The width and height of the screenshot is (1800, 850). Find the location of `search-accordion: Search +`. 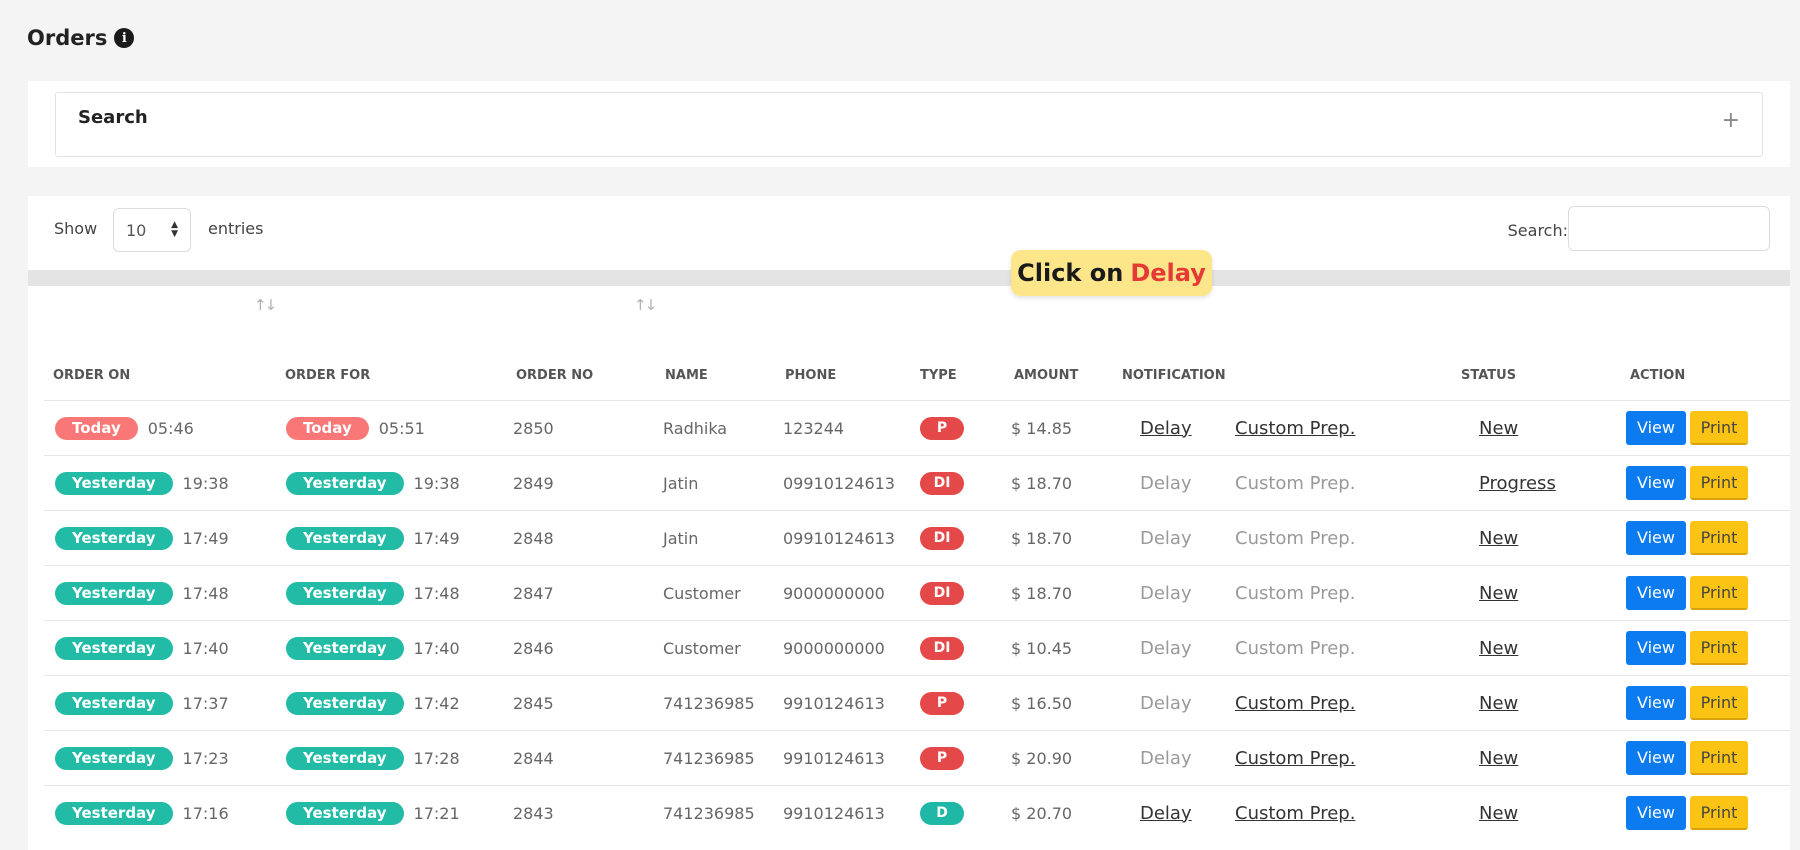

search-accordion: Search + is located at coordinates (909, 124).